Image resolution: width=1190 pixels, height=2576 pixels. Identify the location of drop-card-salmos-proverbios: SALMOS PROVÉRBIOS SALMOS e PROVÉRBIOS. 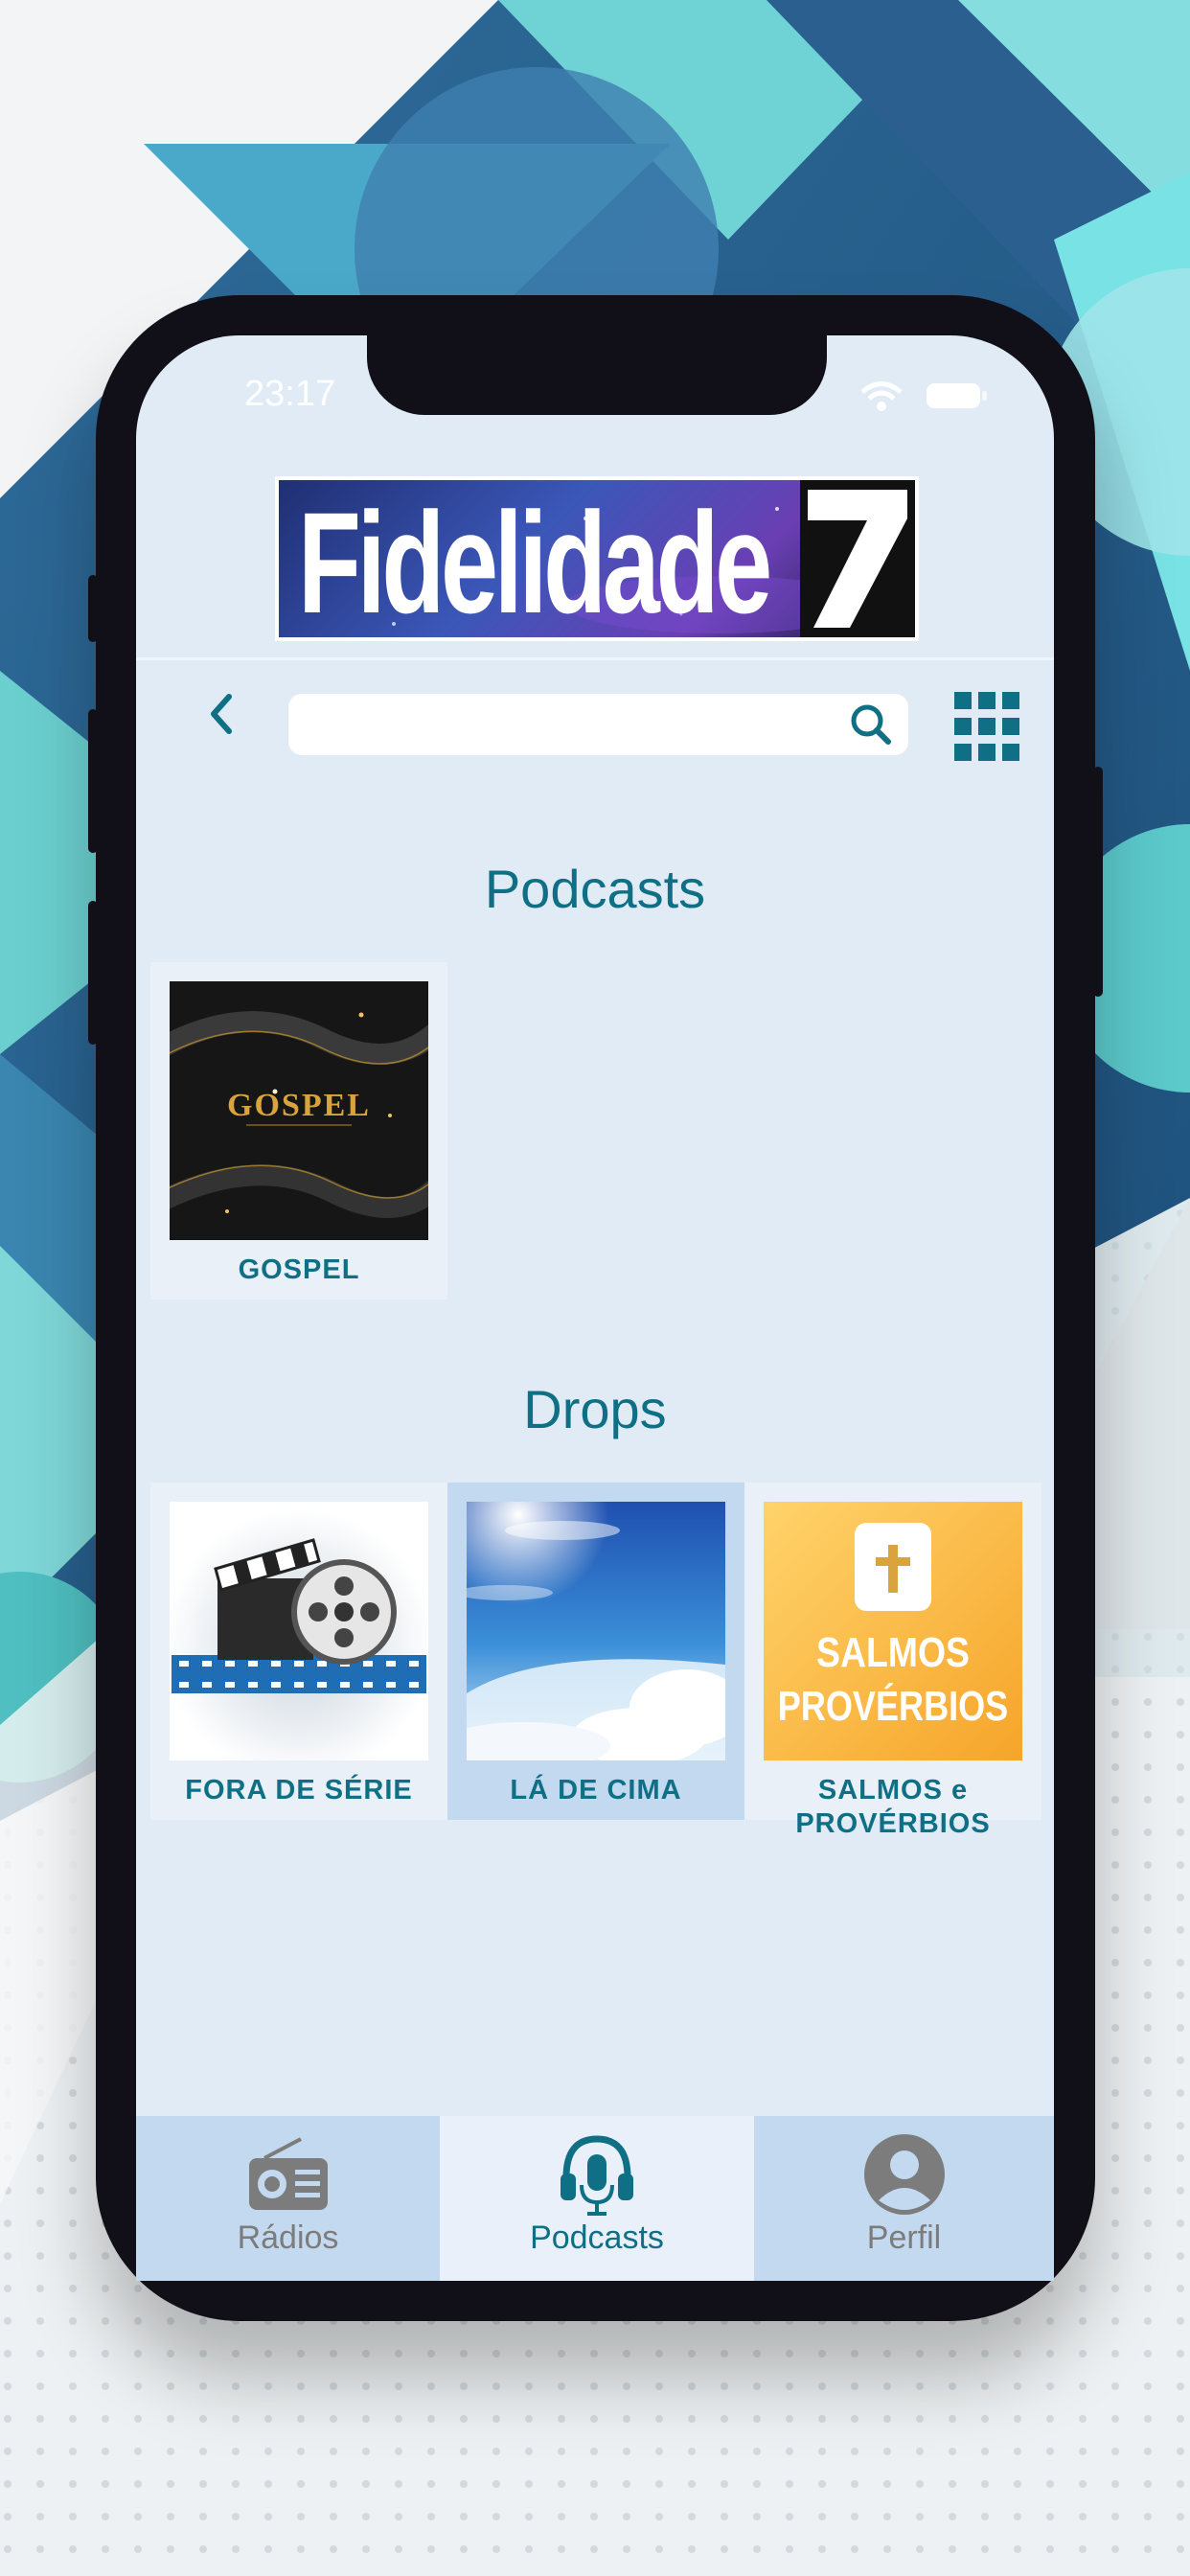
(893, 1661).